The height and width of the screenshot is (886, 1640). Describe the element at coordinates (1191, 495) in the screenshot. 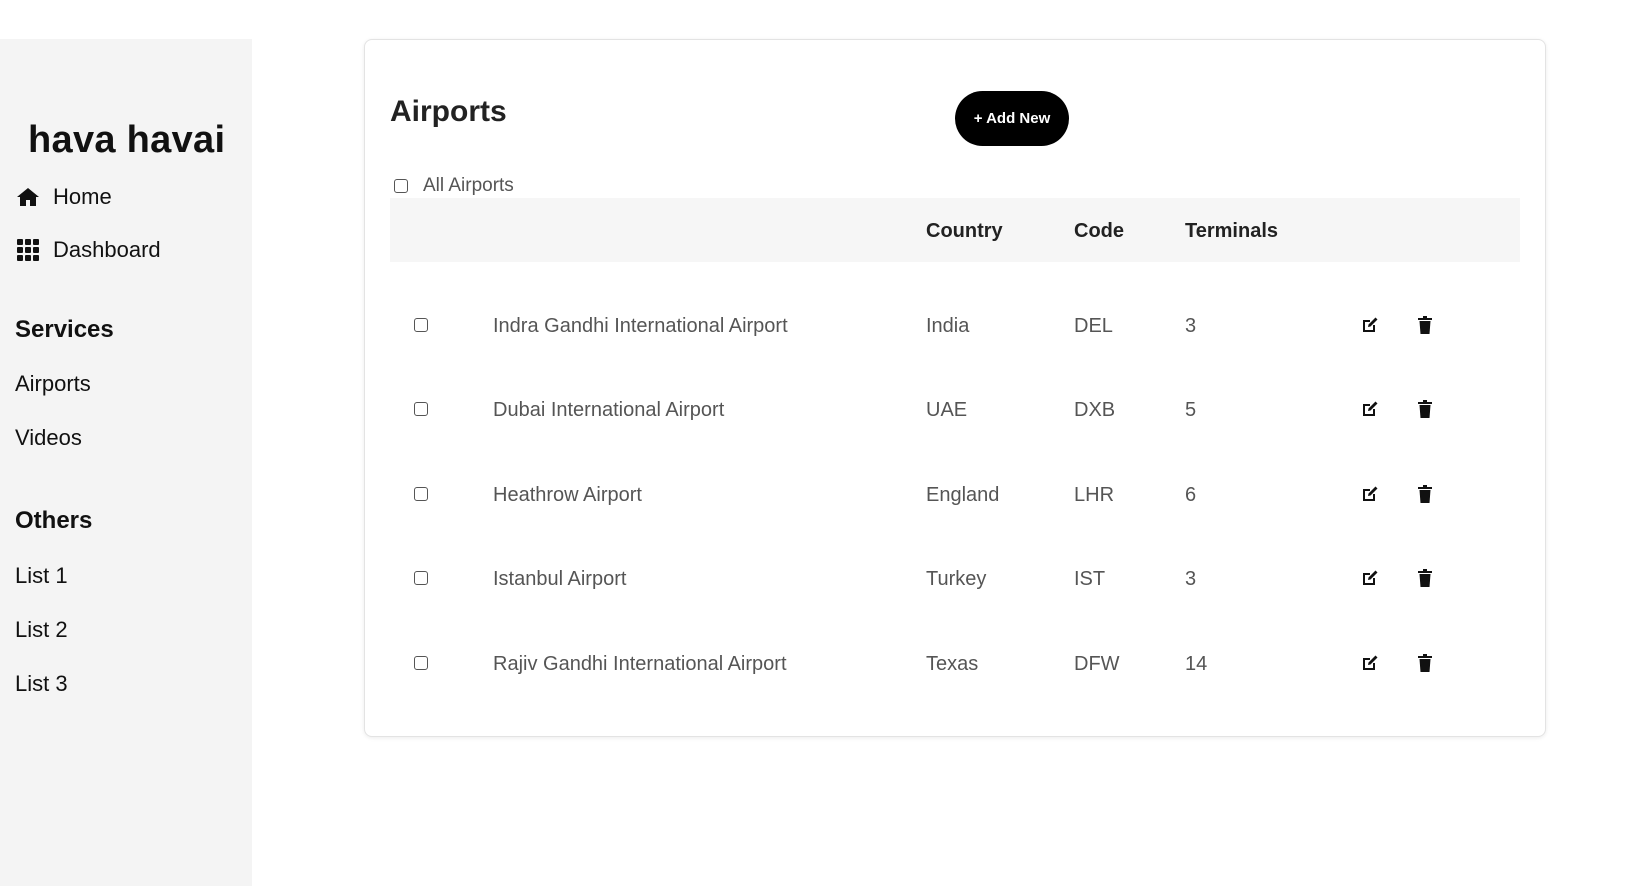

I see `terminals-cell: 6` at that location.